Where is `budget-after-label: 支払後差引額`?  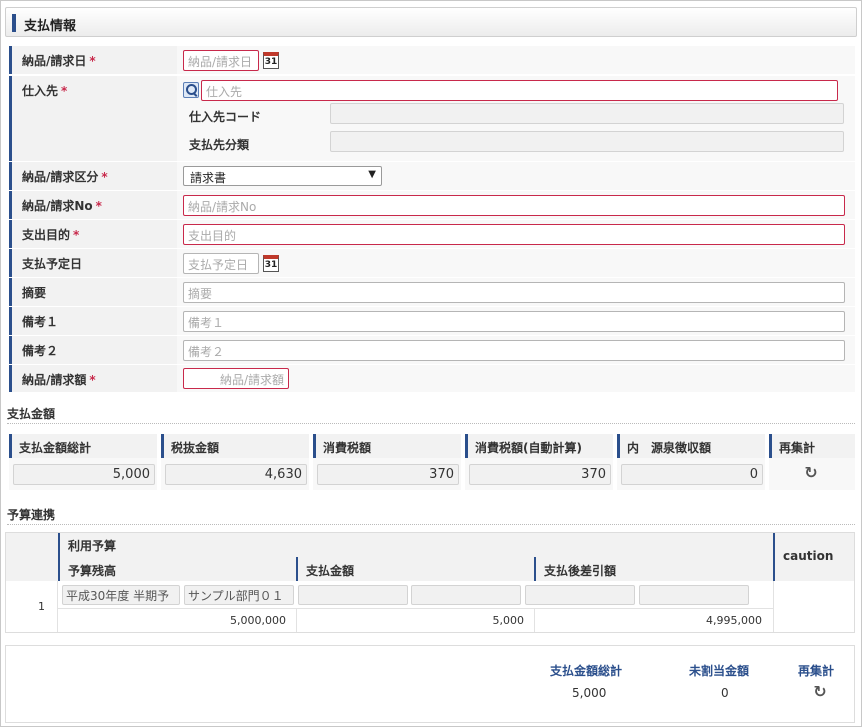 budget-after-label: 支払後差引額 is located at coordinates (580, 571).